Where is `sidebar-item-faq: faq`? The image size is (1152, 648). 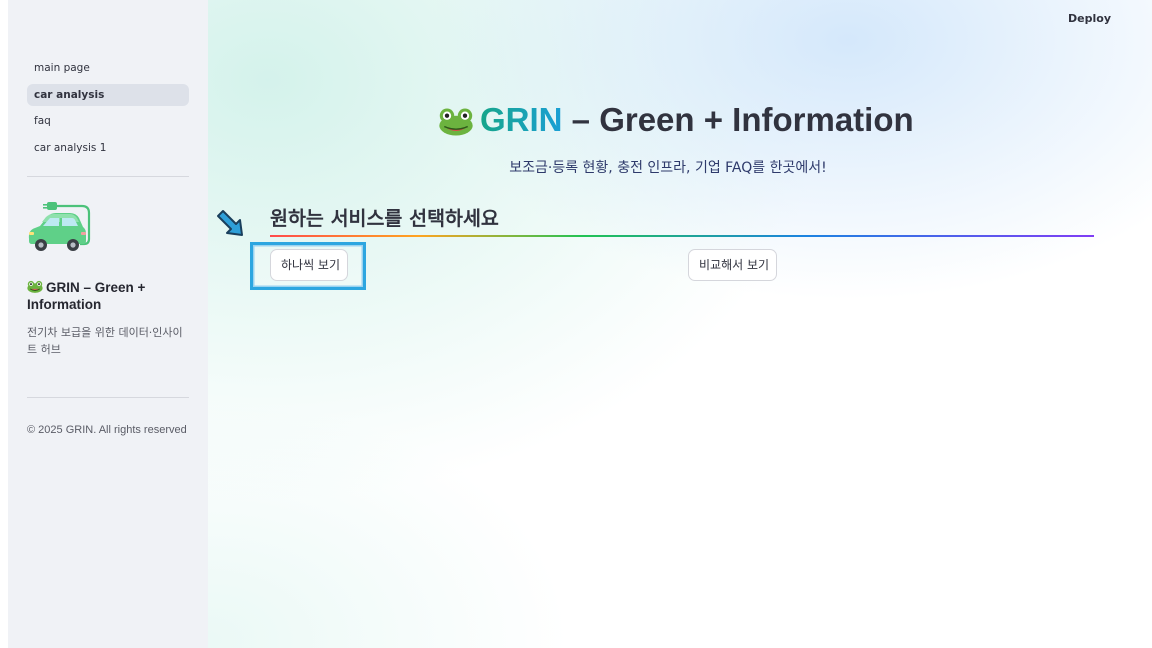
sidebar-item-faq: faq is located at coordinates (108, 121).